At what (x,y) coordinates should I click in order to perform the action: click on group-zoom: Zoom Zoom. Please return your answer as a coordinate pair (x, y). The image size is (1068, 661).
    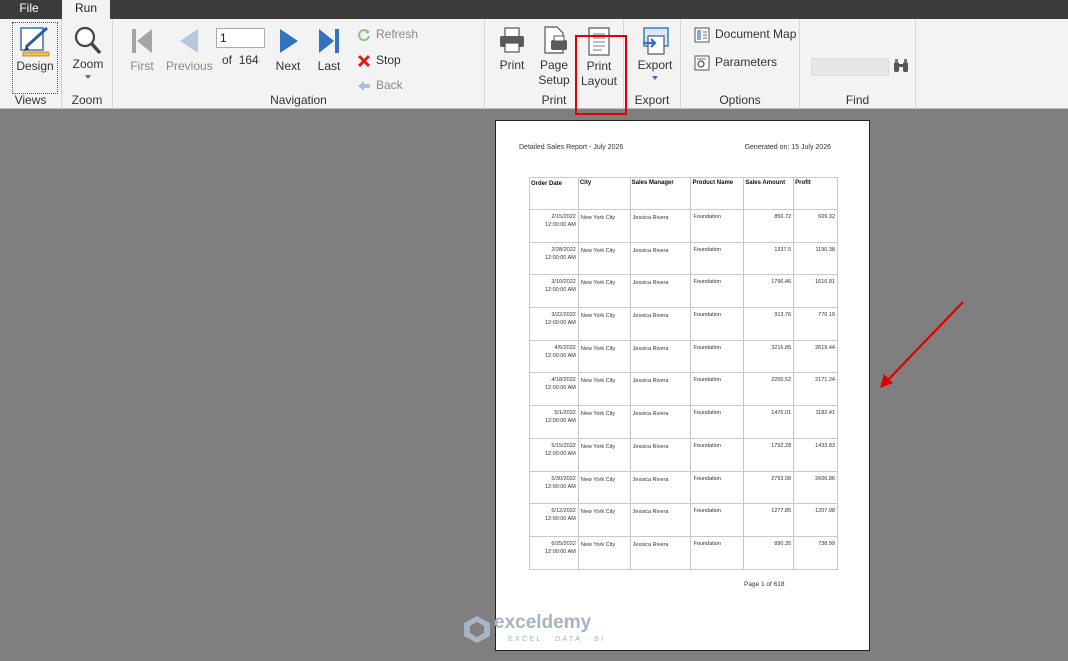
    Looking at the image, I should click on (87, 64).